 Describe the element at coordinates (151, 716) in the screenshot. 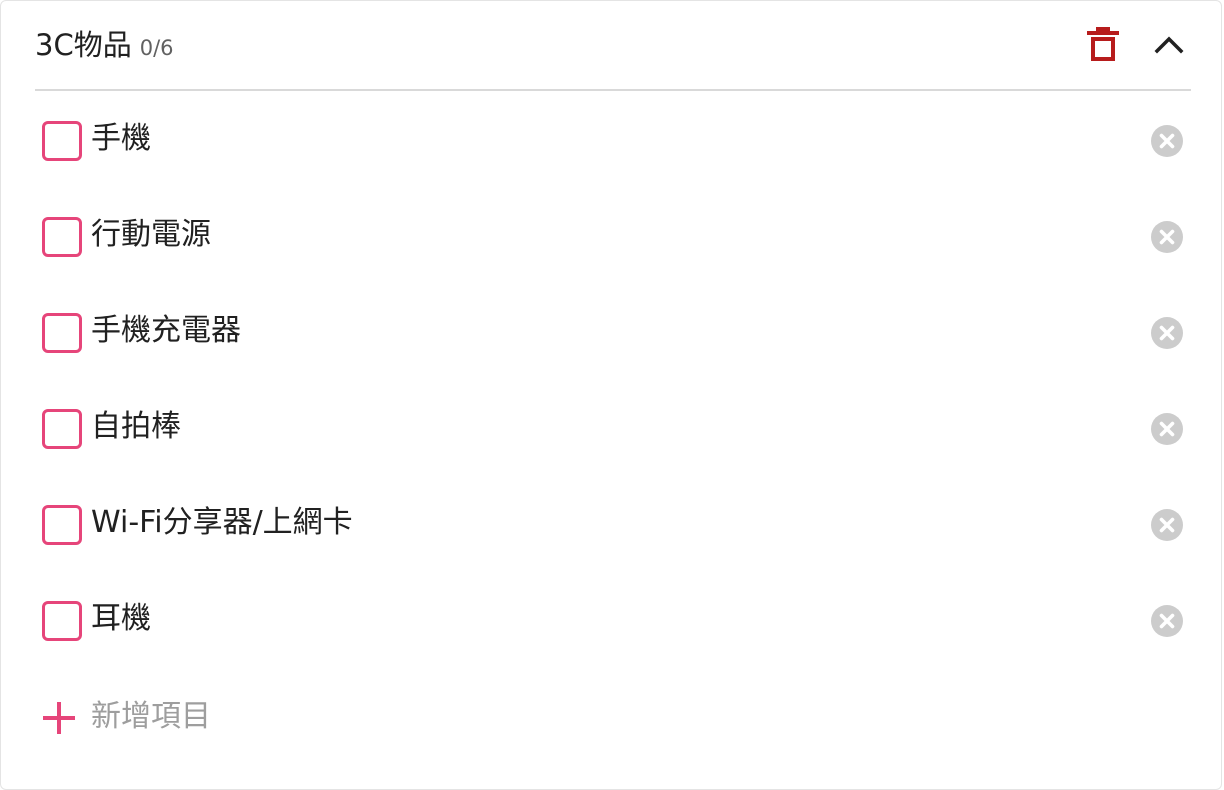

I see `add-item-label: 新增項目` at that location.